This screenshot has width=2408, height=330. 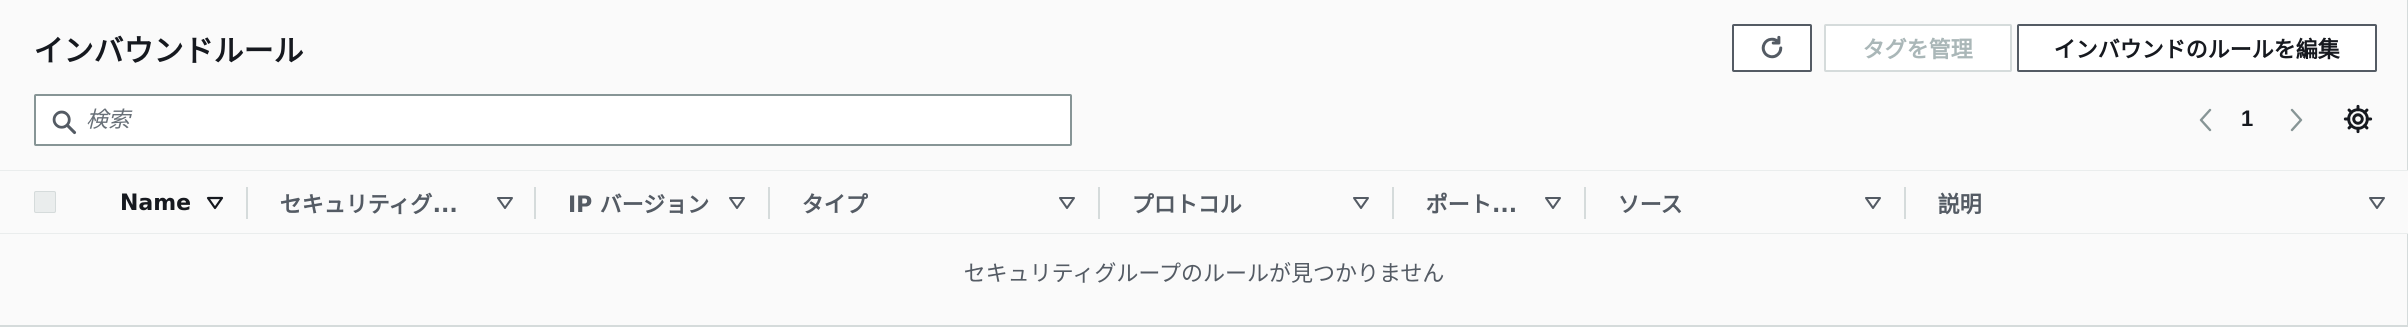 What do you see at coordinates (1650, 203) in the screenshot?
I see `column-header-source: ソース` at bounding box center [1650, 203].